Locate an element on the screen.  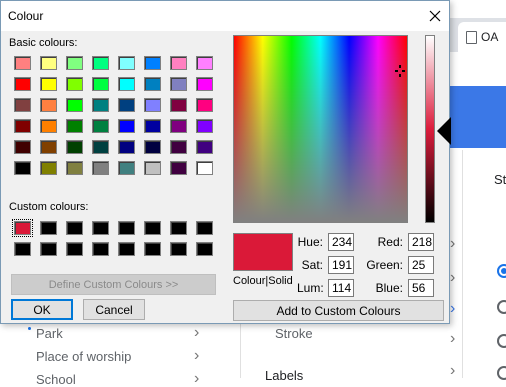
browser-tab: OA is located at coordinates (482, 37).